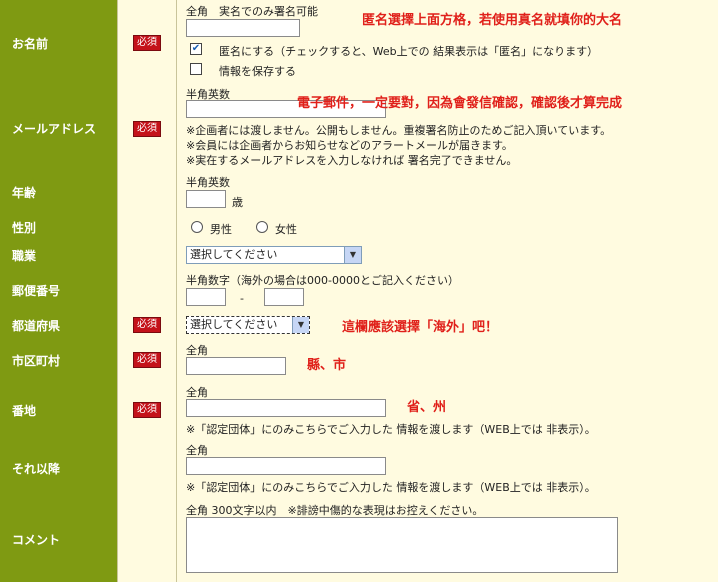 Image resolution: width=718 pixels, height=582 pixels. Describe the element at coordinates (399, 130) in the screenshot. I see `email-note-1: ※企画者には渡しません。公開もしません。重複署名防止のためご記入頂いています。` at that location.